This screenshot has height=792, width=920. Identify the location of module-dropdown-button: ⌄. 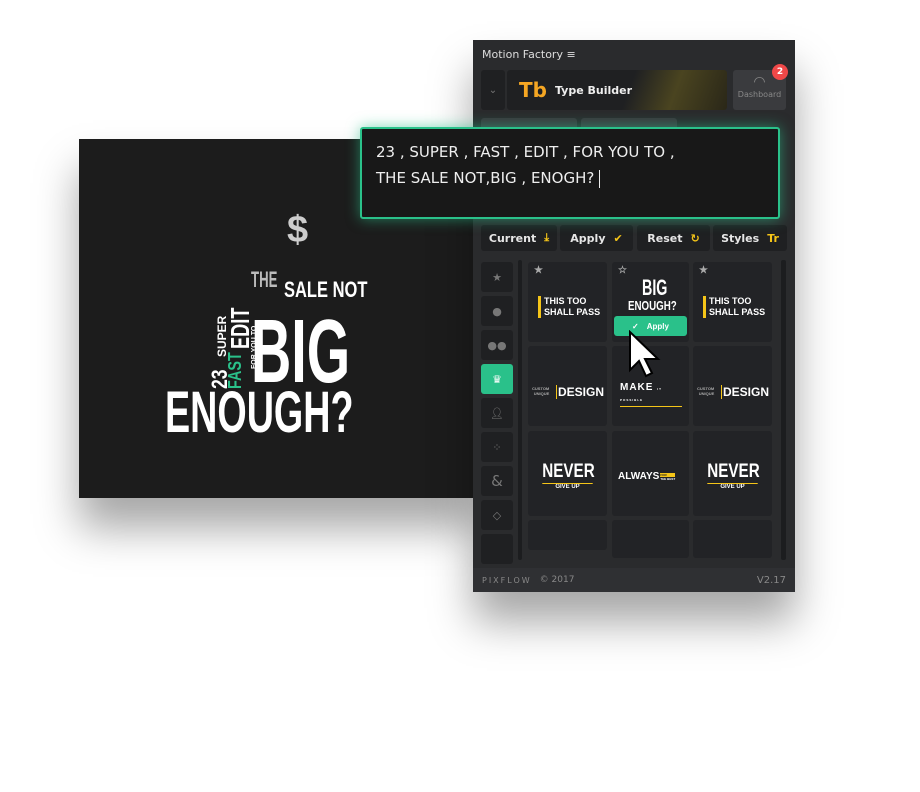
(493, 90).